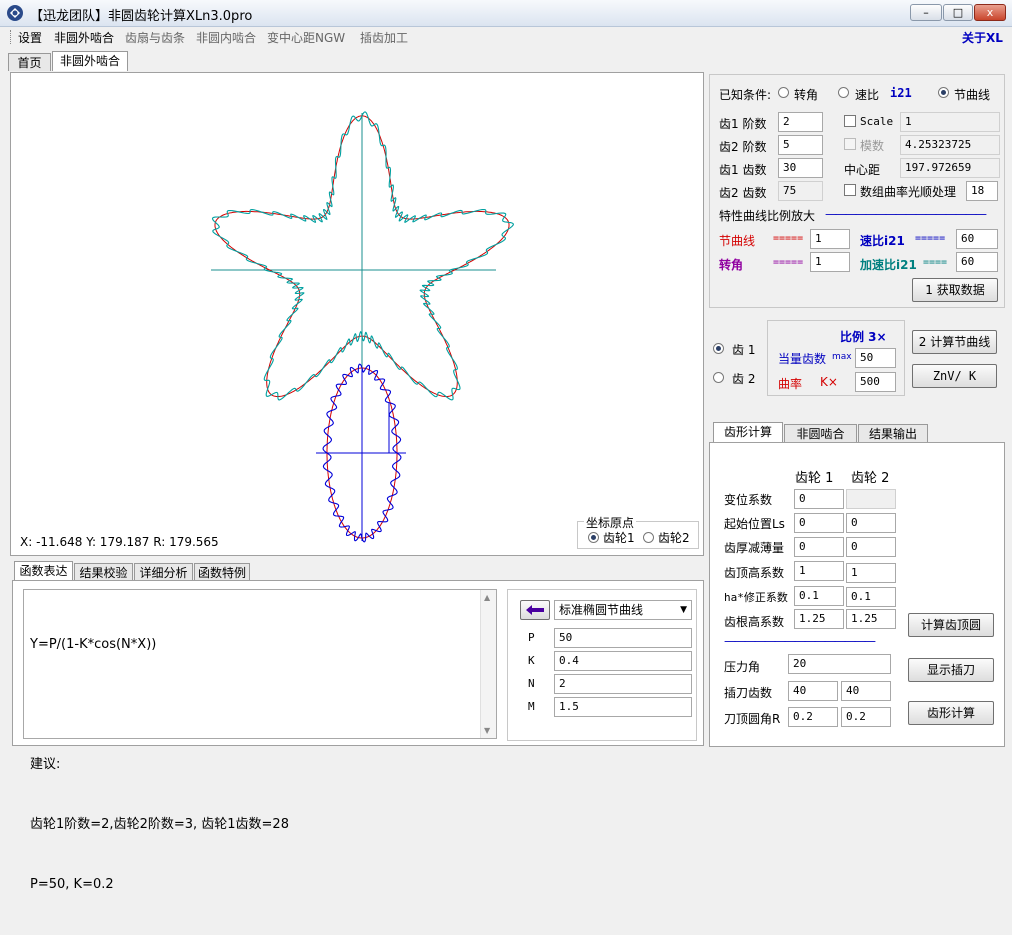 The width and height of the screenshot is (1012, 935). What do you see at coordinates (754, 548) in the screenshot?
I see `thickness-reduction-label: 齿厚减薄量` at bounding box center [754, 548].